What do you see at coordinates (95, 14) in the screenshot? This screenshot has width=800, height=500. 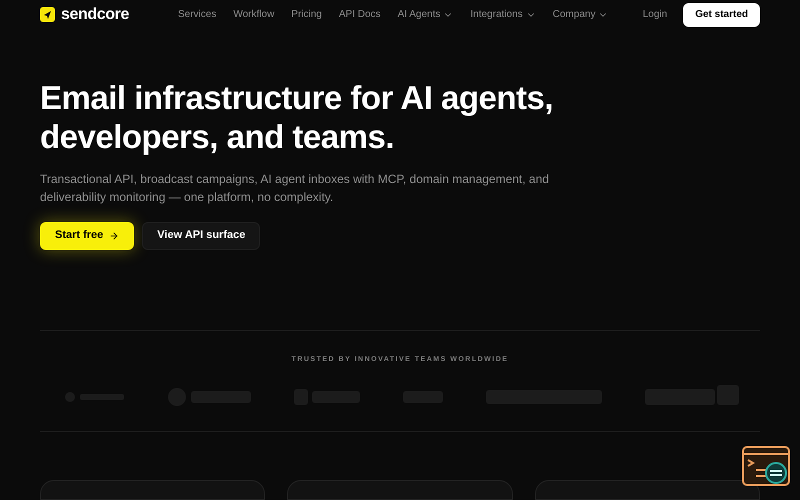 I see `brand-name: sendcore` at bounding box center [95, 14].